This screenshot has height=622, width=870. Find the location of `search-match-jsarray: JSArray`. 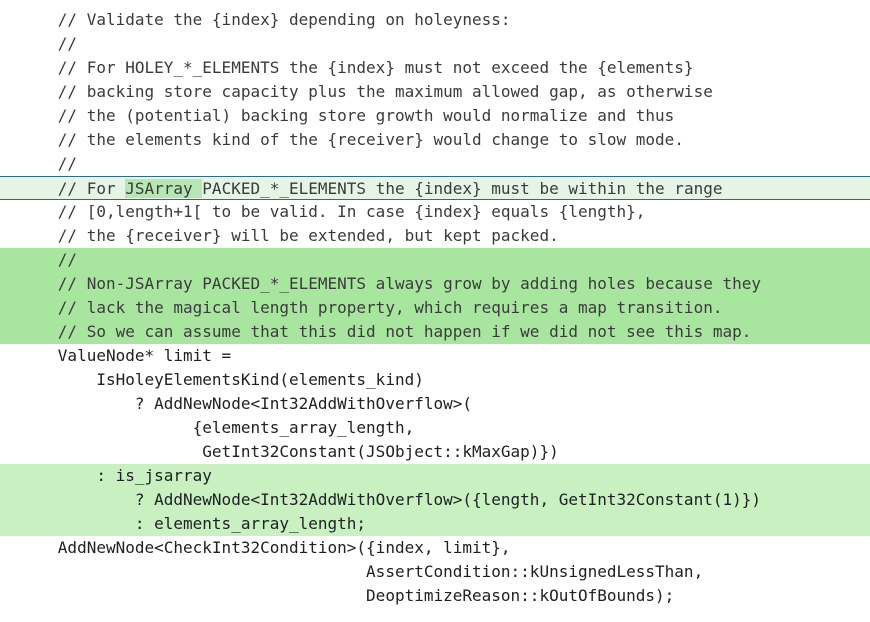

search-match-jsarray: JSArray is located at coordinates (164, 188).